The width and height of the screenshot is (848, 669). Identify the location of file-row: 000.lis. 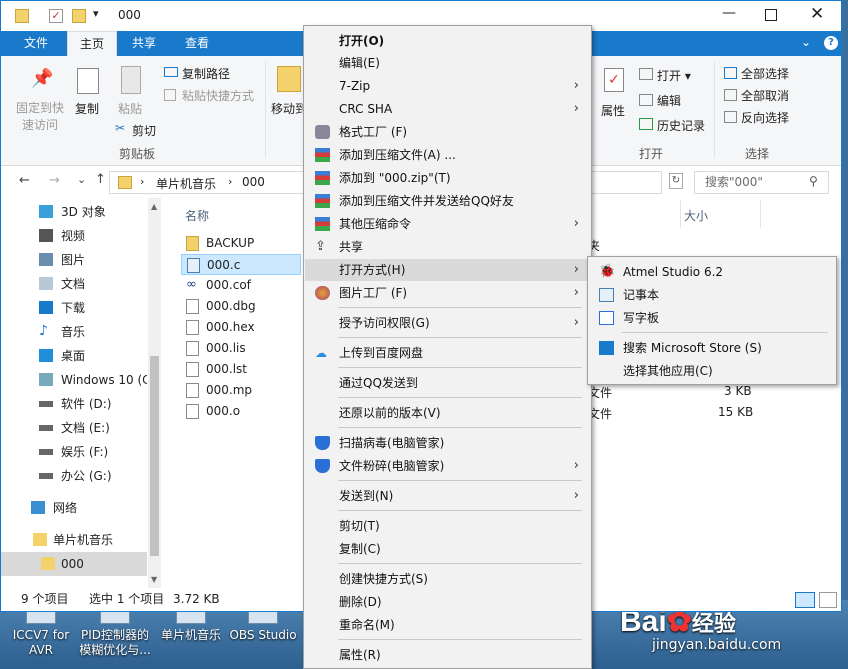
(241, 348).